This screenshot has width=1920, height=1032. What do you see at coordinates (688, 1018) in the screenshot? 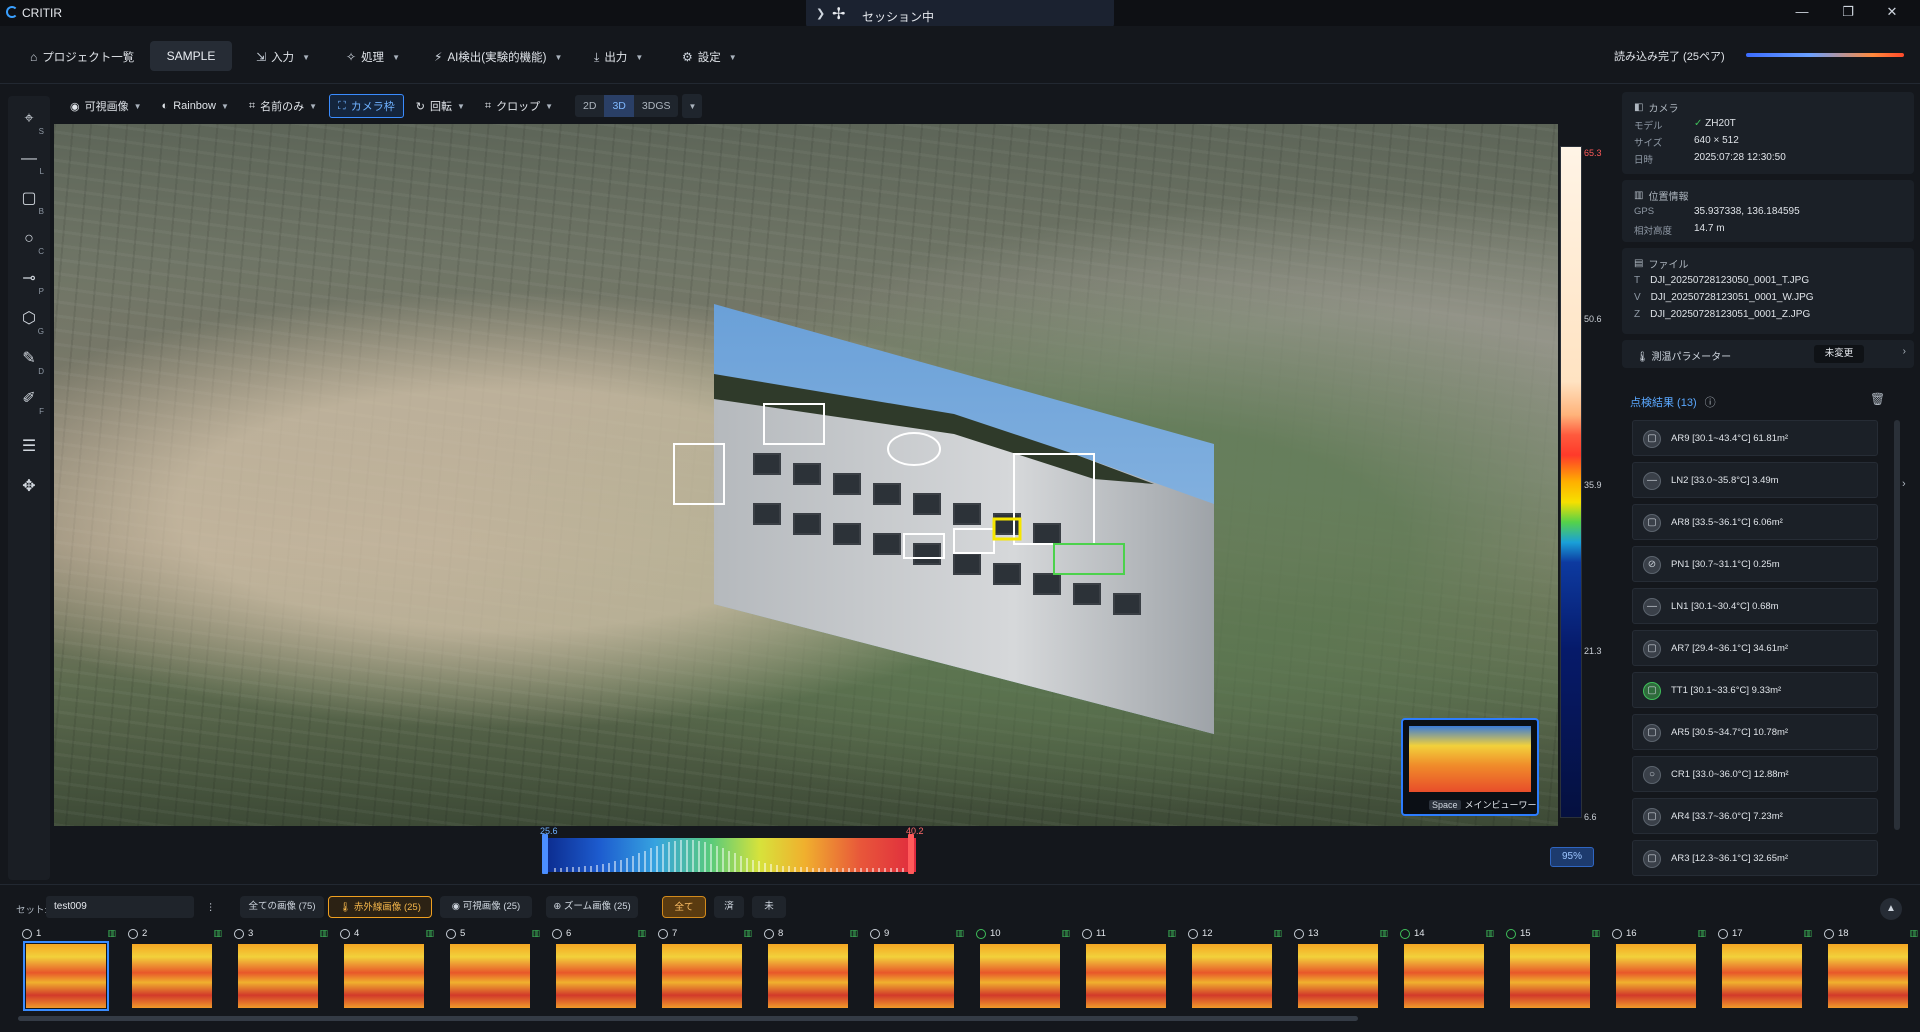
I see `thumbnail-scrollbar` at bounding box center [688, 1018].